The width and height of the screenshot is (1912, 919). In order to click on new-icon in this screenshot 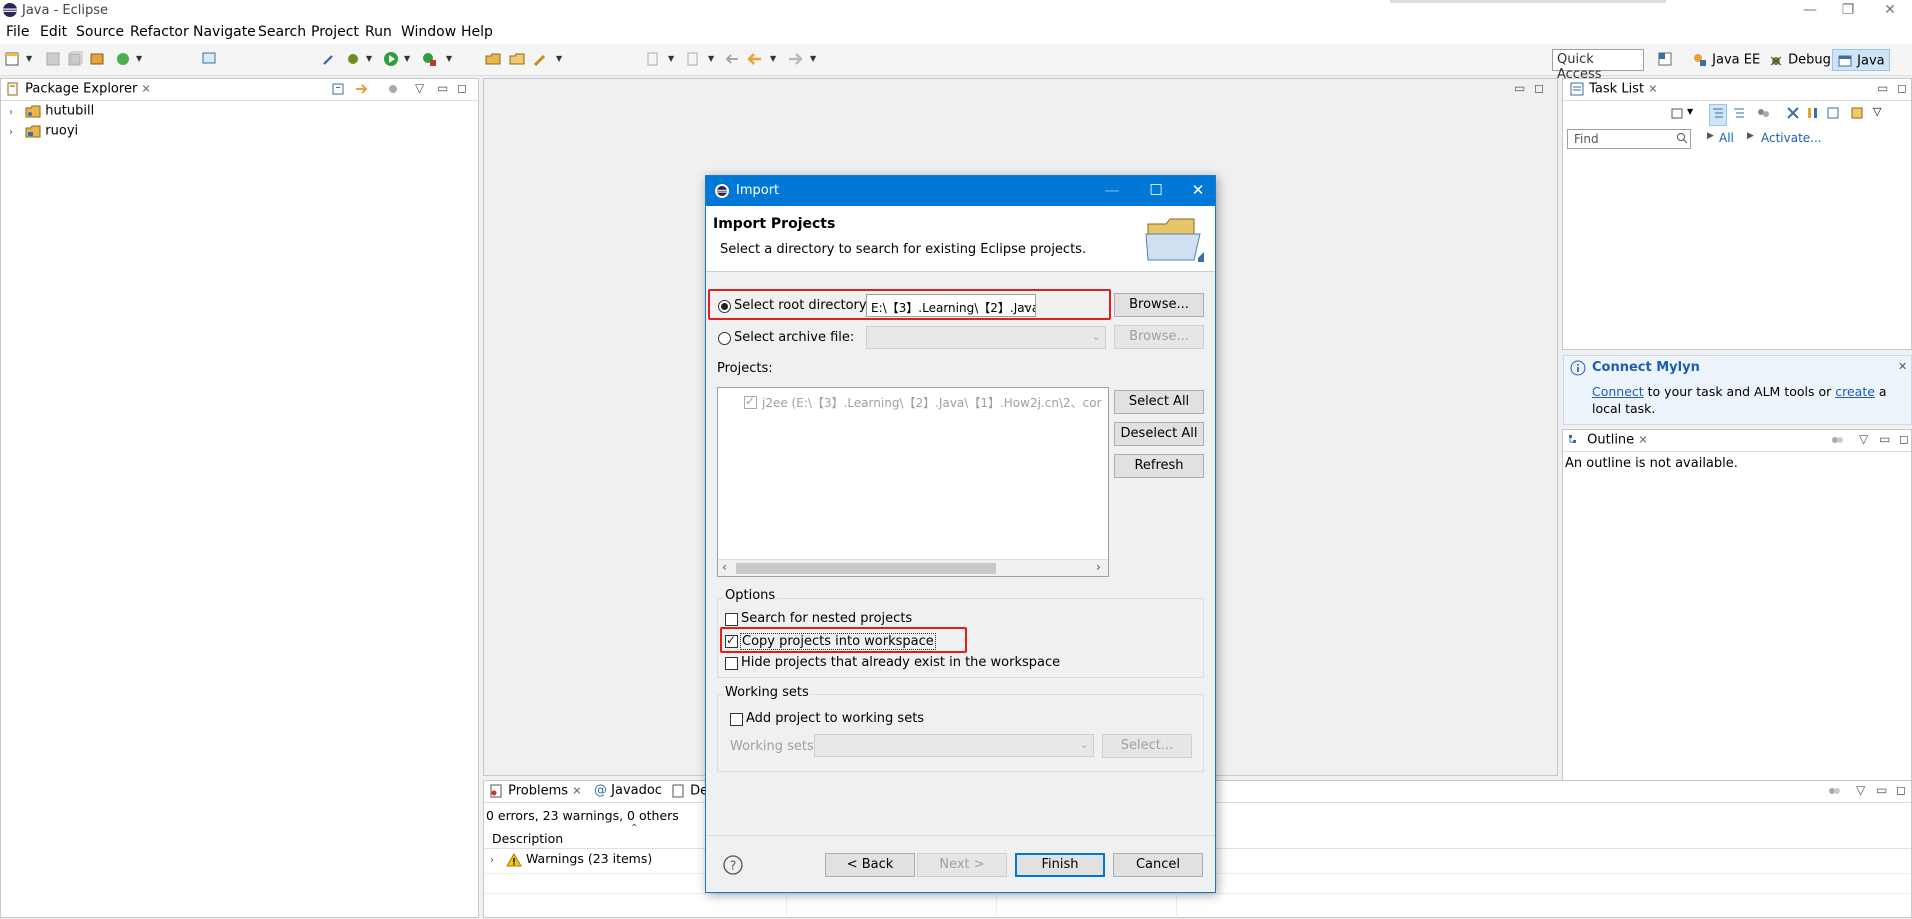, I will do `click(13, 59)`.